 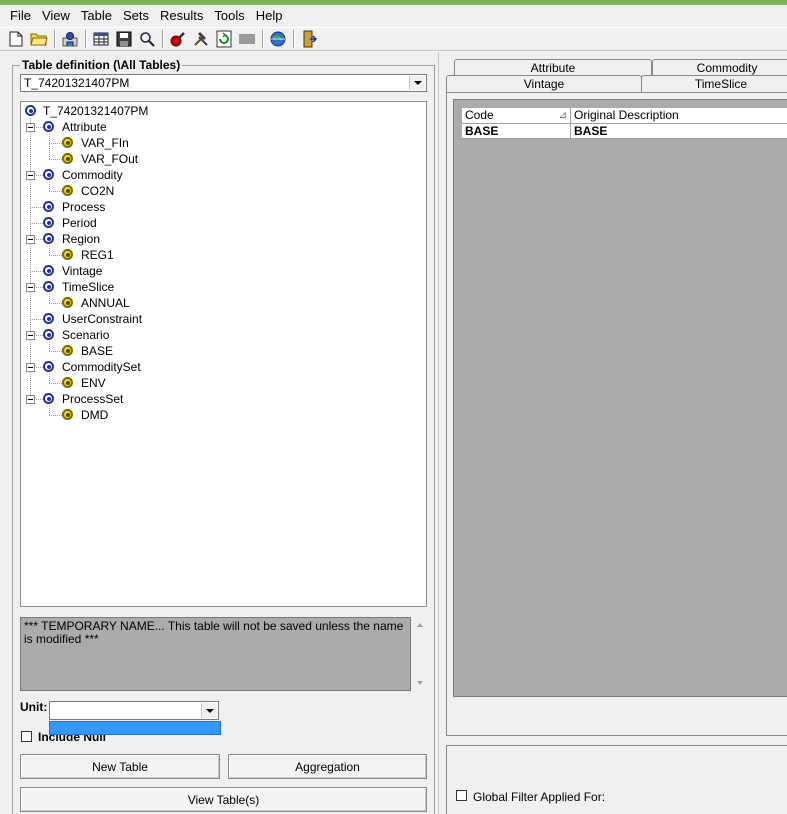 What do you see at coordinates (420, 654) in the screenshot?
I see `message-scrollbar` at bounding box center [420, 654].